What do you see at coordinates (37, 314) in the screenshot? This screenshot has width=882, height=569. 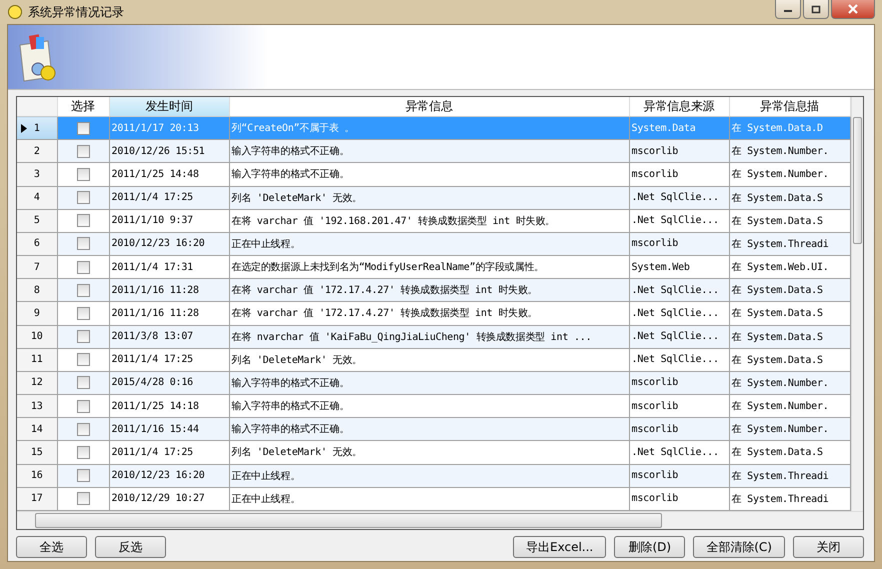 I see `row-header: 9` at bounding box center [37, 314].